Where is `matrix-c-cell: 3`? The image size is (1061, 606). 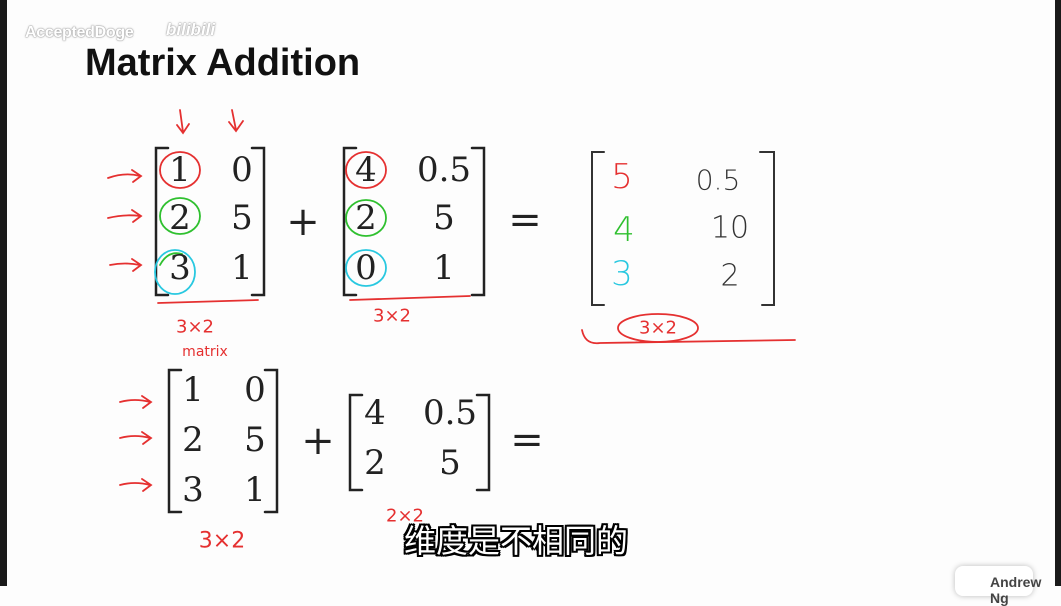
matrix-c-cell: 3 is located at coordinates (193, 490).